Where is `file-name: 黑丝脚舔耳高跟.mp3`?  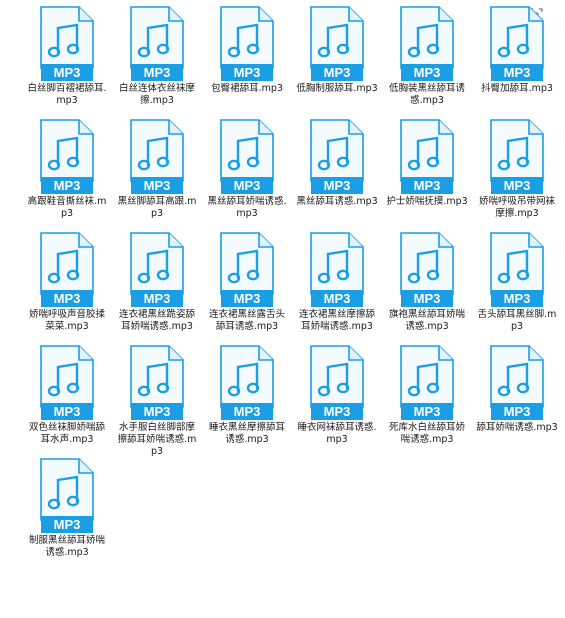 file-name: 黑丝脚舔耳高跟.mp3 is located at coordinates (157, 207).